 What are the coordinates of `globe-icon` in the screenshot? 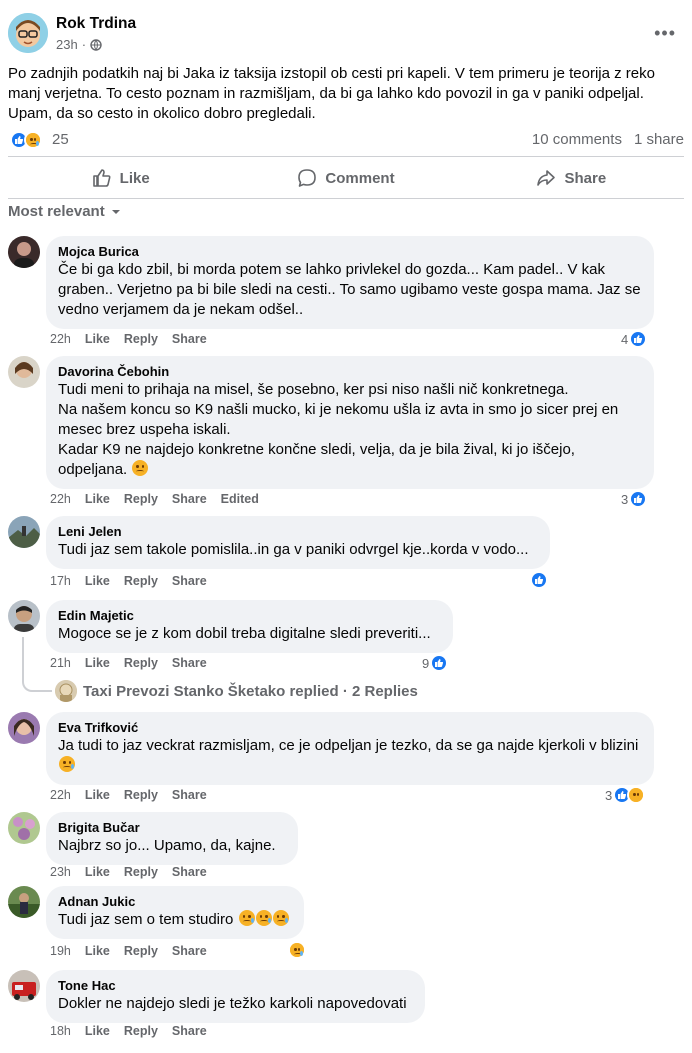 It's located at (96, 44).